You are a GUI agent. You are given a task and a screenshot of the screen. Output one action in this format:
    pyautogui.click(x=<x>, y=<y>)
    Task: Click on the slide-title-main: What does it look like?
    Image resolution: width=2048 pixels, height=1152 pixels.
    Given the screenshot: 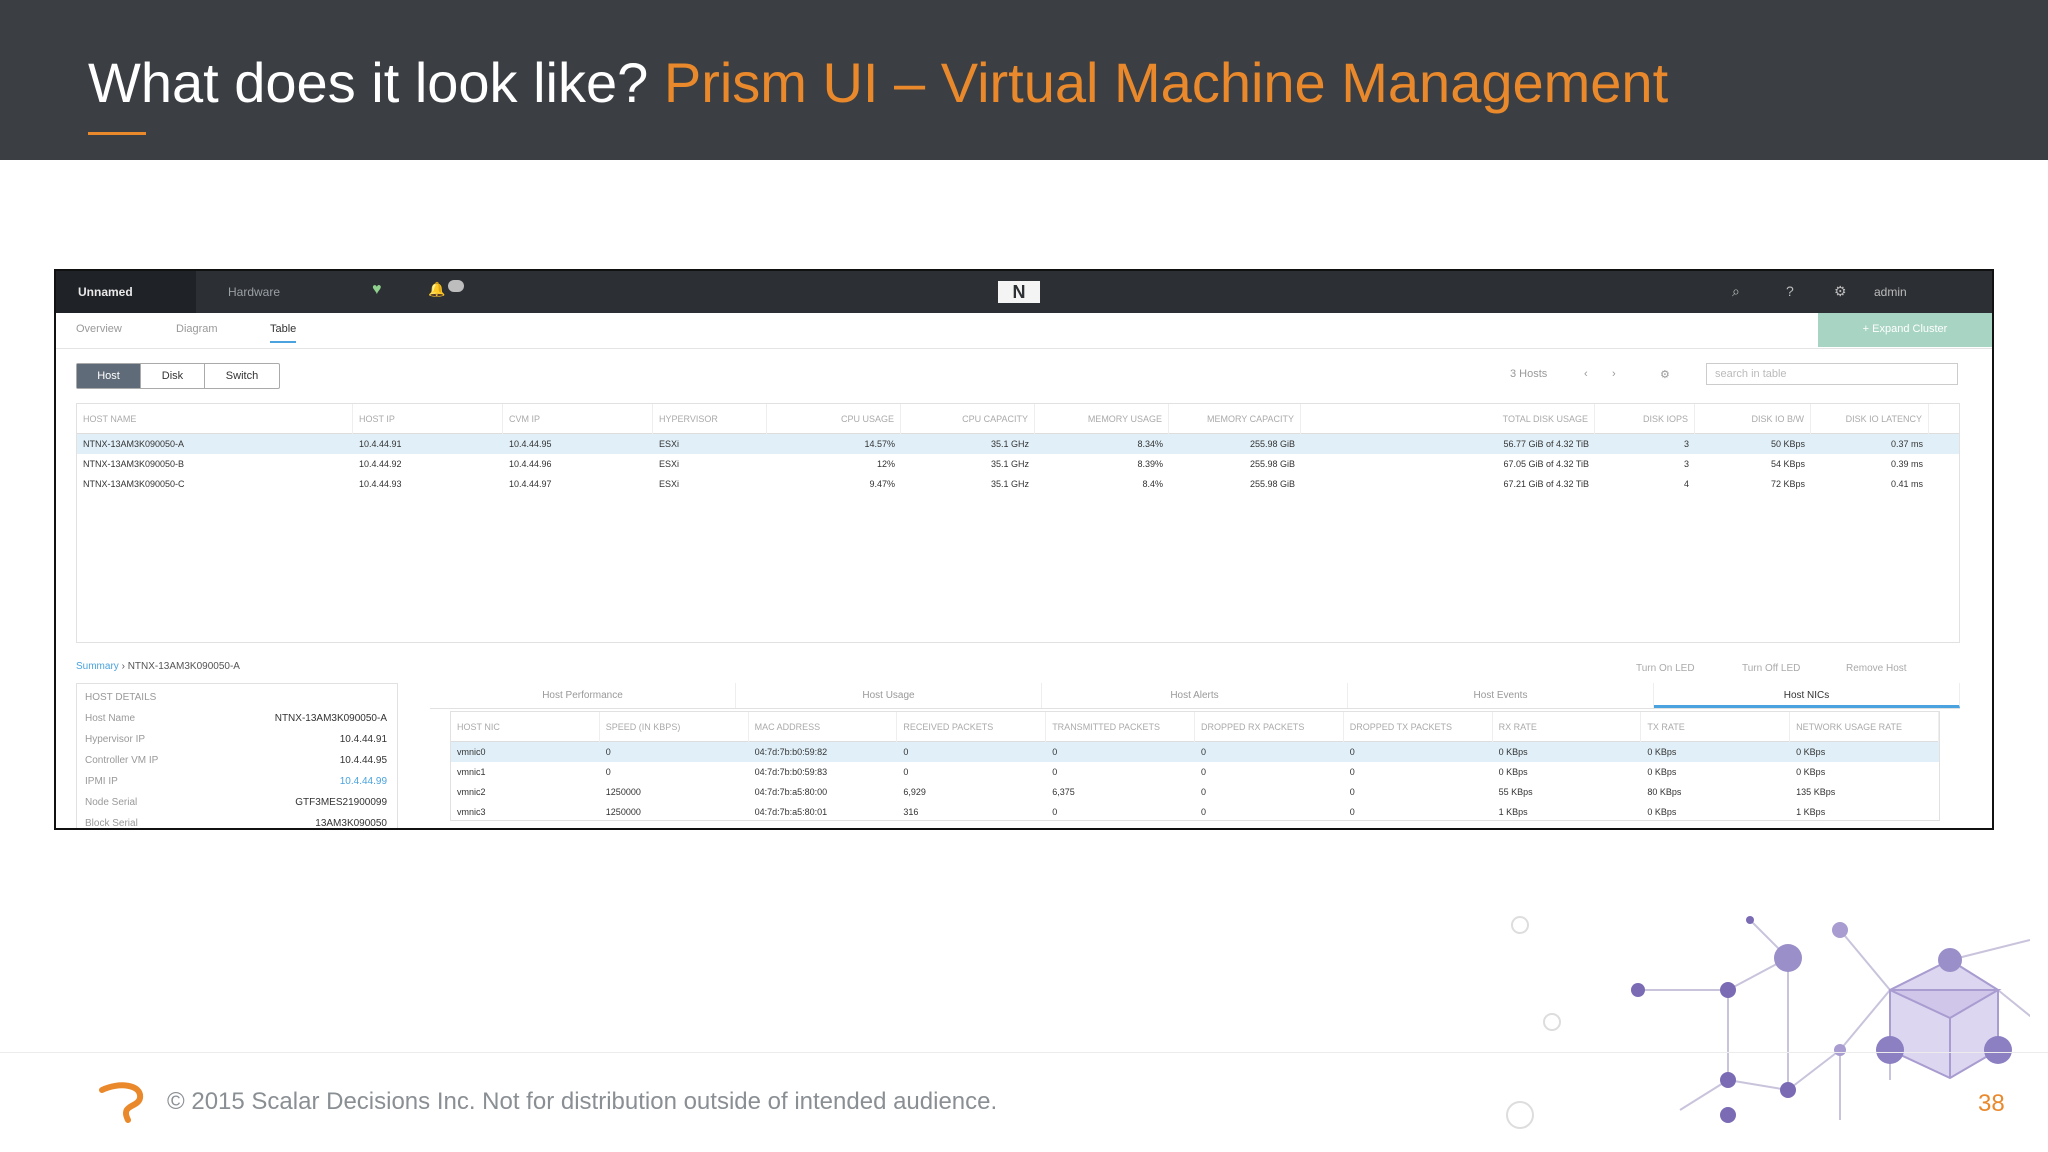 What is the action you would take?
    pyautogui.click(x=368, y=82)
    